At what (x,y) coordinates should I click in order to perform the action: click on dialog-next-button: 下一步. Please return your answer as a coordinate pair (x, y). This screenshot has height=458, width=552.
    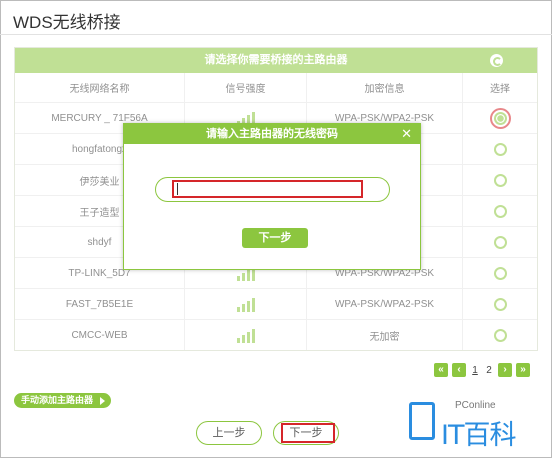
    Looking at the image, I should click on (275, 238).